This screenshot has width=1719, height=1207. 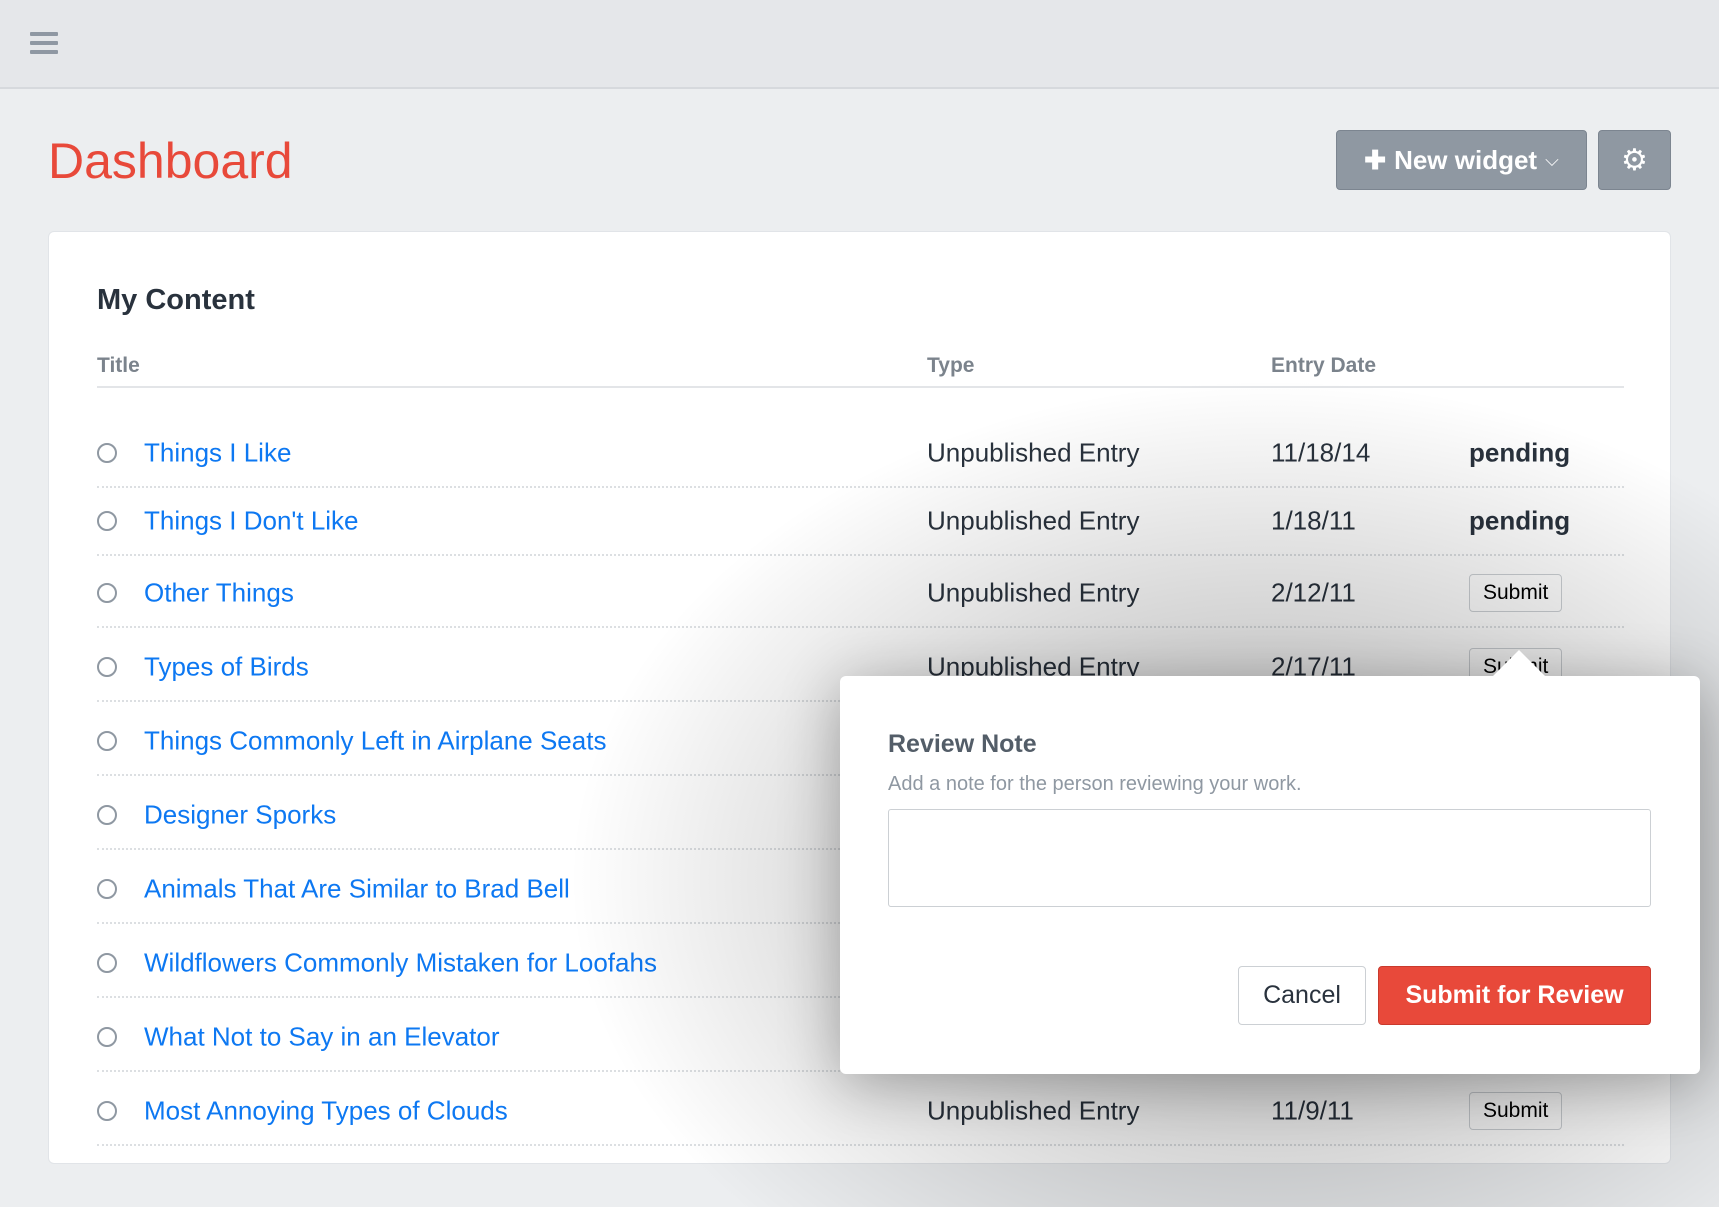 What do you see at coordinates (357, 889) in the screenshot?
I see `entry-title-link: Animals That Are Similar to Brad Bell` at bounding box center [357, 889].